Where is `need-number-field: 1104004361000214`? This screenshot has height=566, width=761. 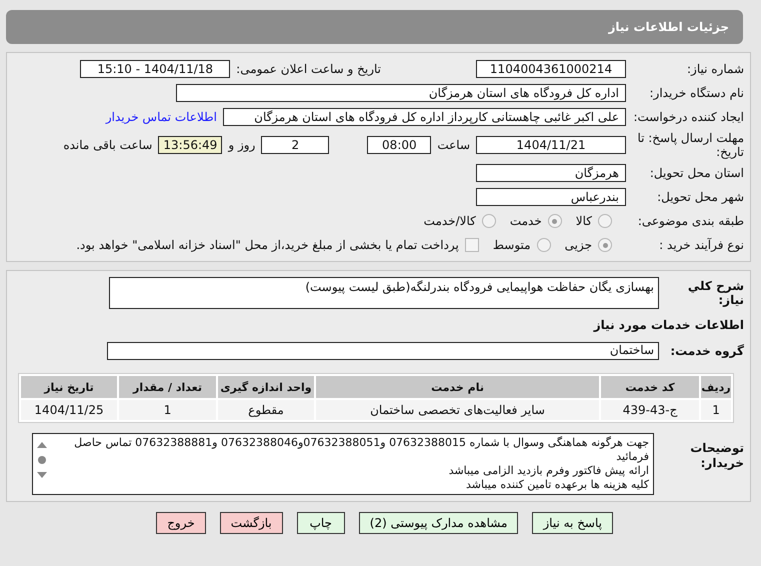 need-number-field: 1104004361000214 is located at coordinates (551, 69).